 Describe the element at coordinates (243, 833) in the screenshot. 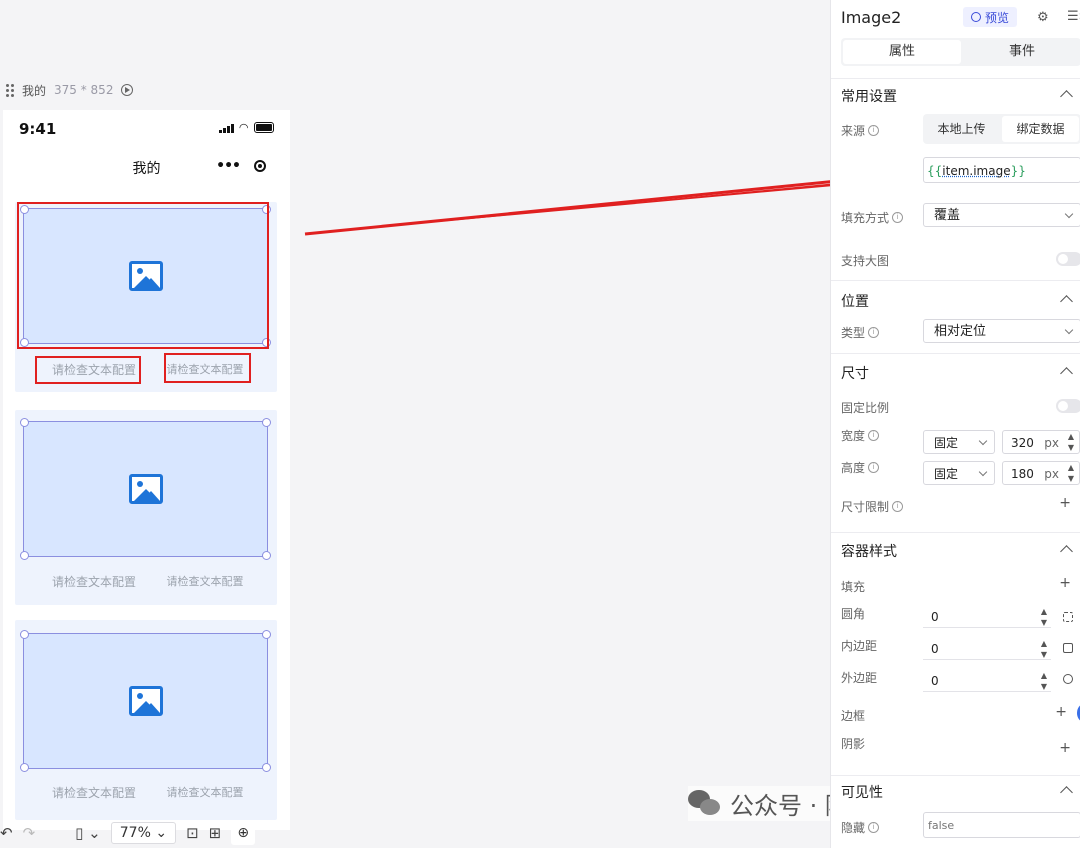

I see `add-page-icon: ⊕` at that location.